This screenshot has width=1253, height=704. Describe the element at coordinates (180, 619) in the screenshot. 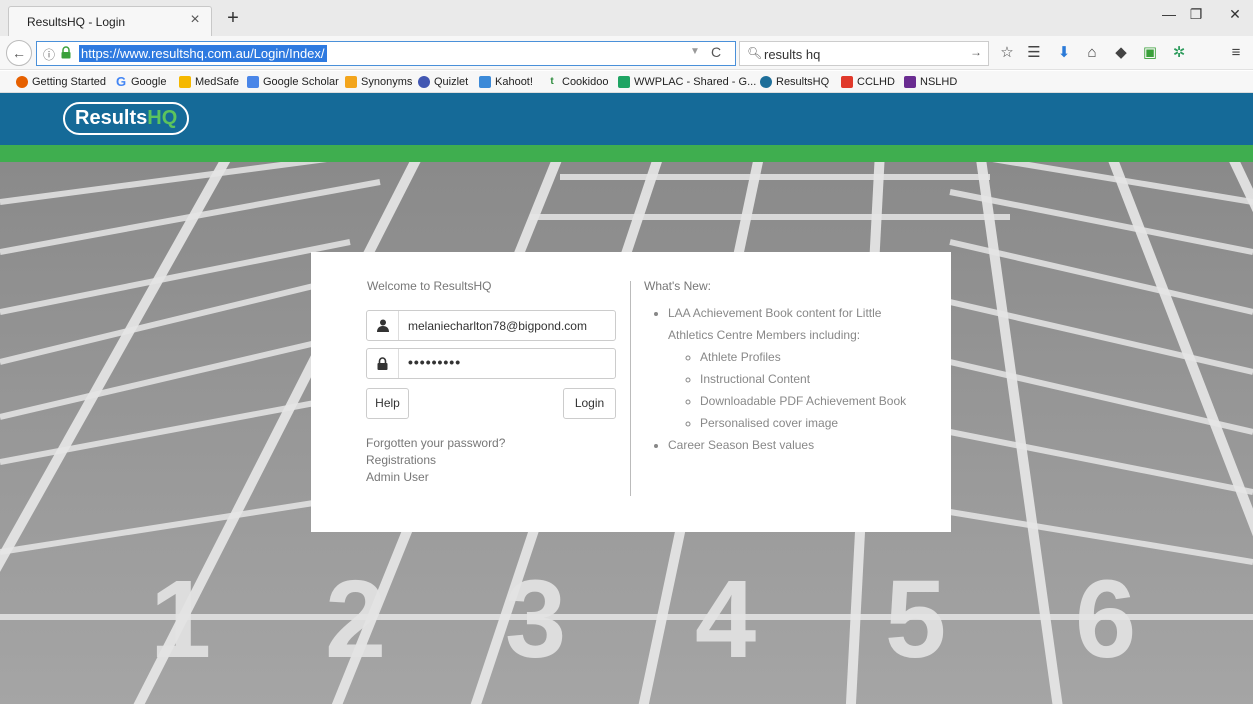

I see `lane-number: 1` at that location.